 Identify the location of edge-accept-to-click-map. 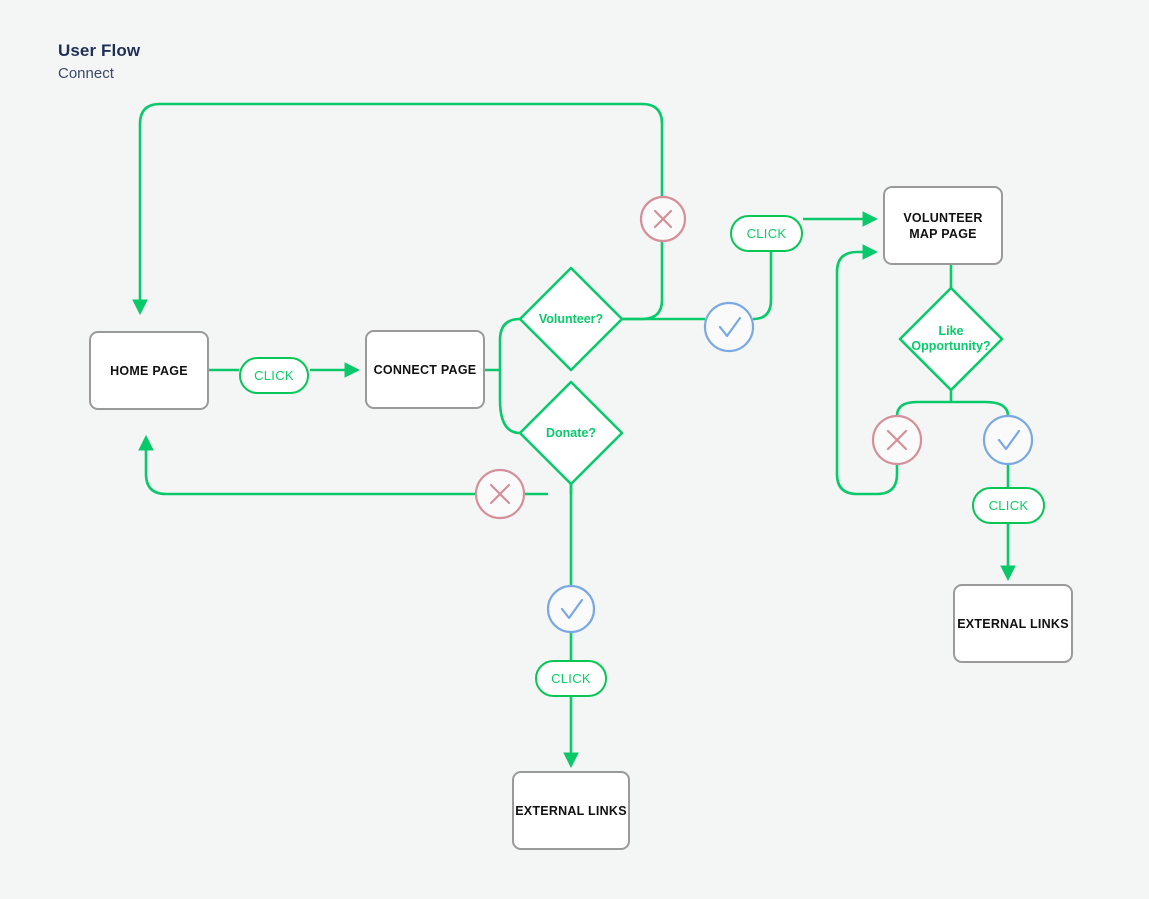
(762, 286).